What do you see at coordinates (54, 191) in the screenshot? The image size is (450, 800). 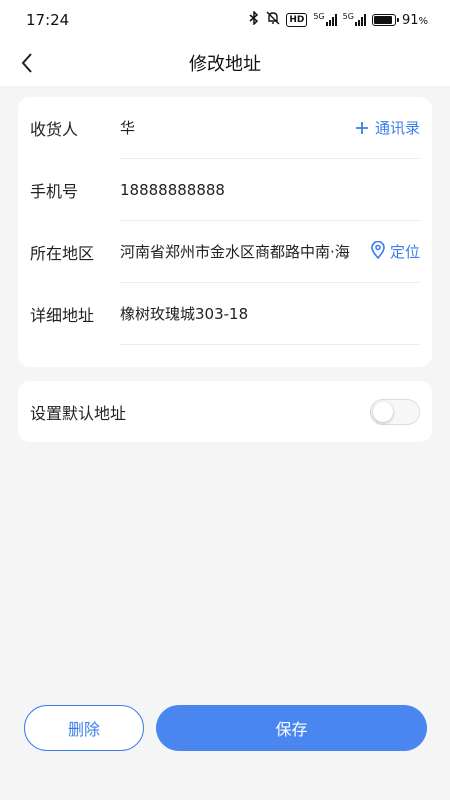 I see `phone-label: 手机号` at bounding box center [54, 191].